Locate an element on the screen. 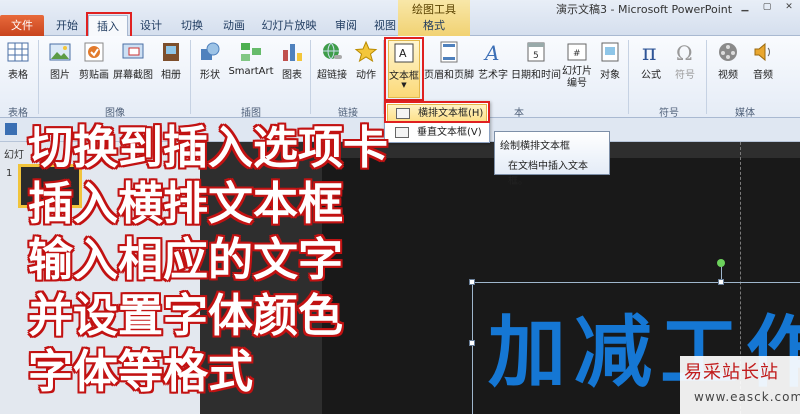 The image size is (800, 414). svg-text: π is located at coordinates (649, 52).